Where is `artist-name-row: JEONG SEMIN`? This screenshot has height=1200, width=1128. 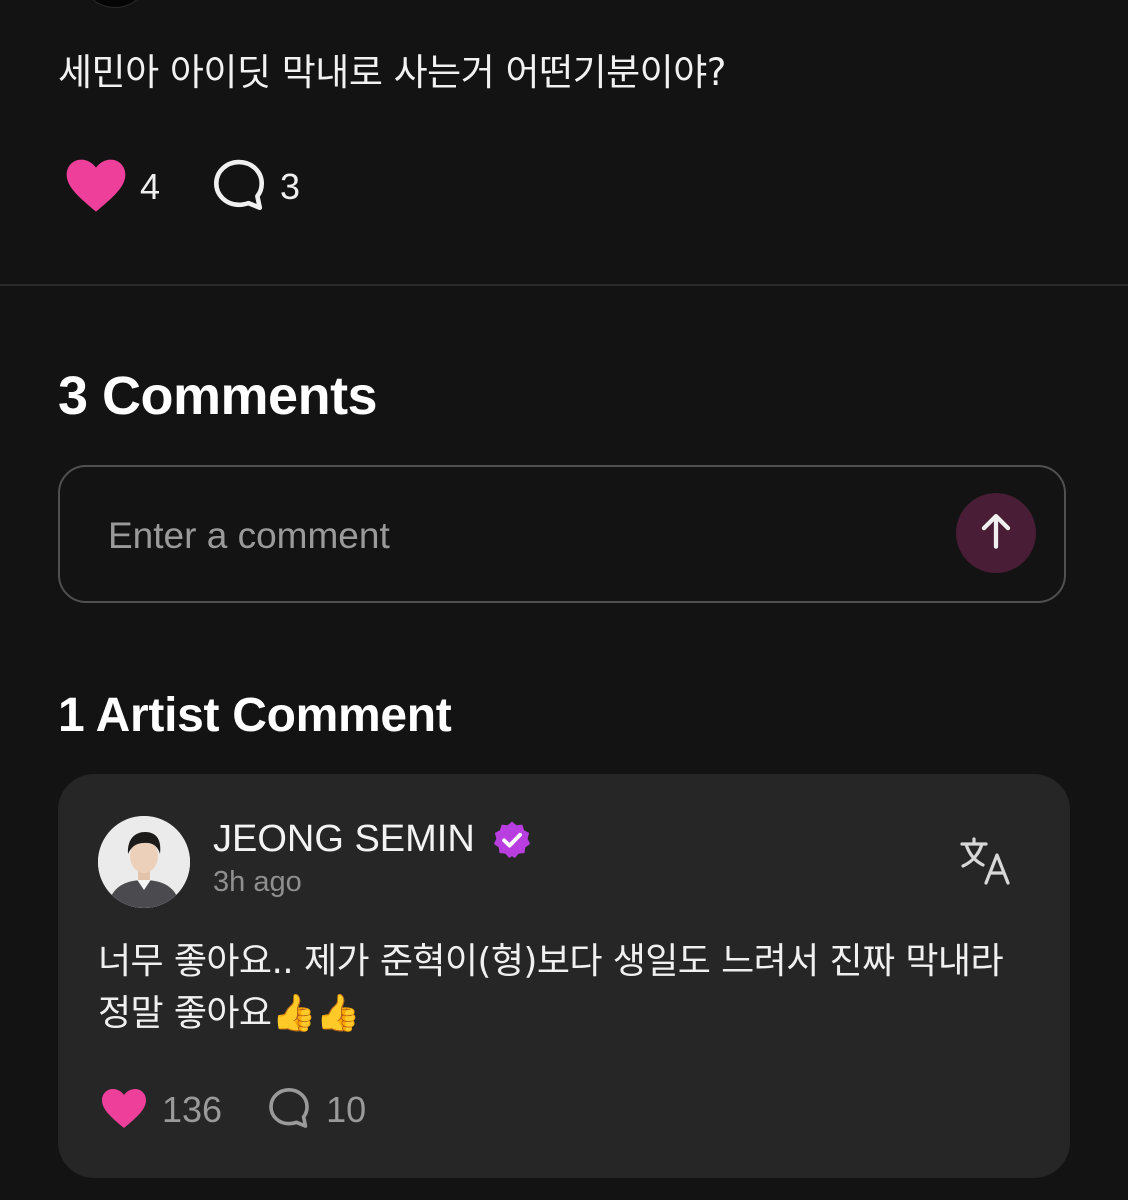
artist-name-row: JEONG SEMIN is located at coordinates (373, 839).